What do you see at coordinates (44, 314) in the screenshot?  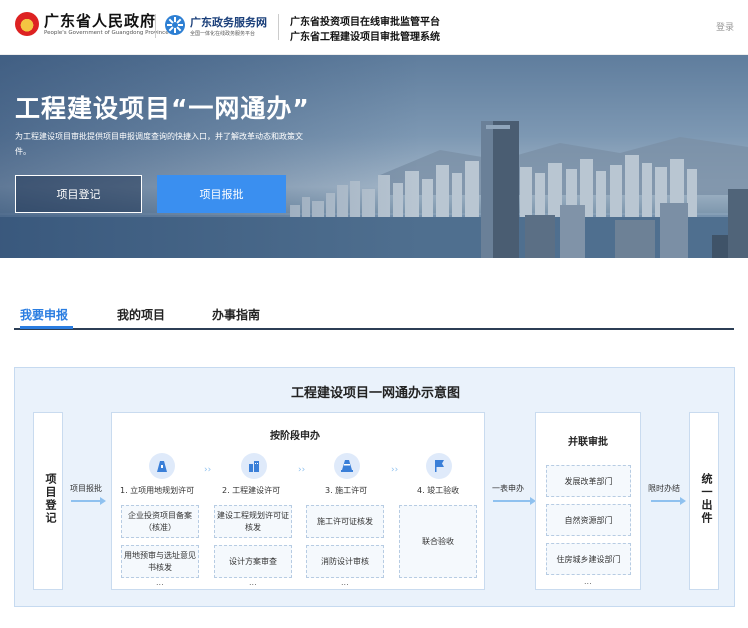 I see `tab-apply: 我要申报` at bounding box center [44, 314].